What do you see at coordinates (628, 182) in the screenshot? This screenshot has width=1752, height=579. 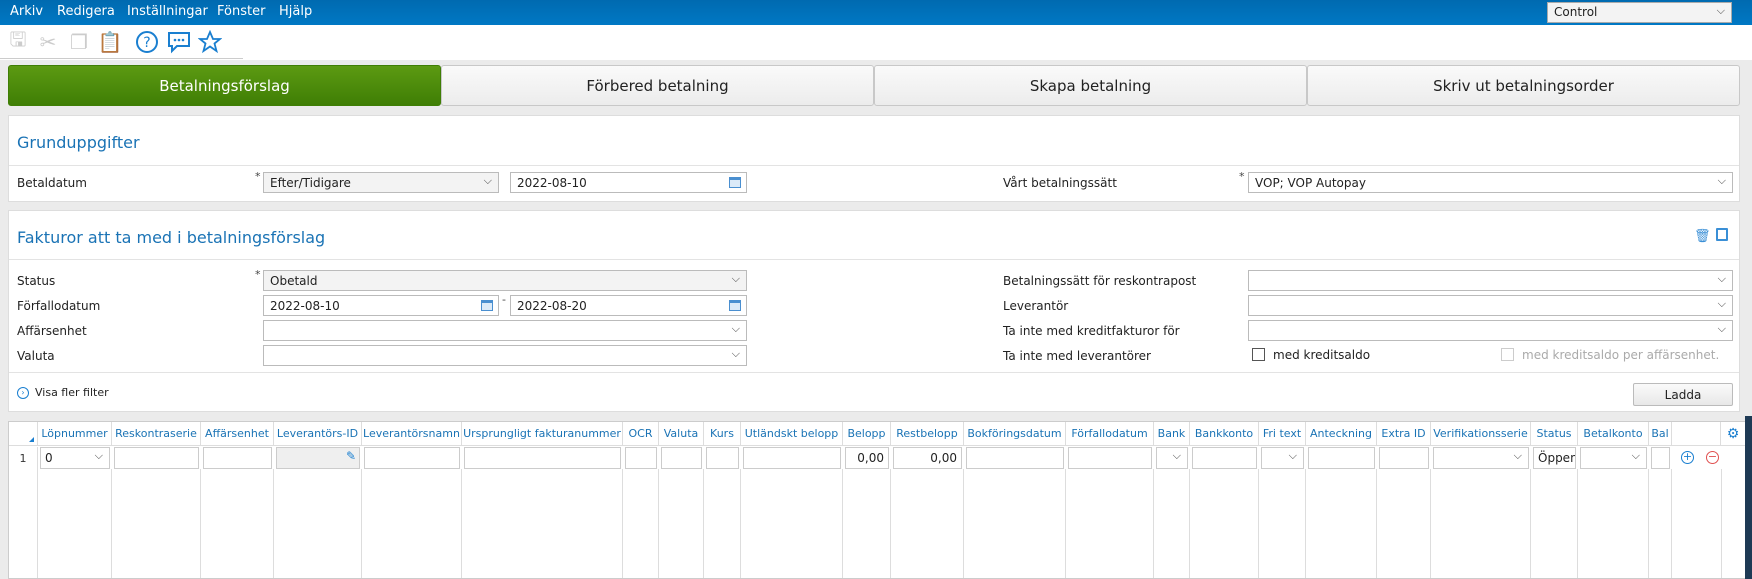 I see `betaldatum-date-input: 2022-08-10` at bounding box center [628, 182].